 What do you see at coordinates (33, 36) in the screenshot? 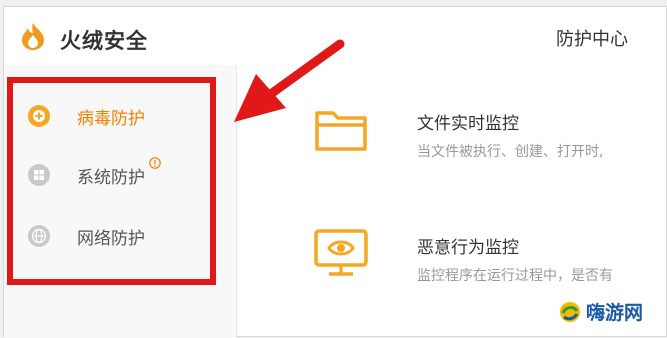
I see `huorong-logo-icon` at bounding box center [33, 36].